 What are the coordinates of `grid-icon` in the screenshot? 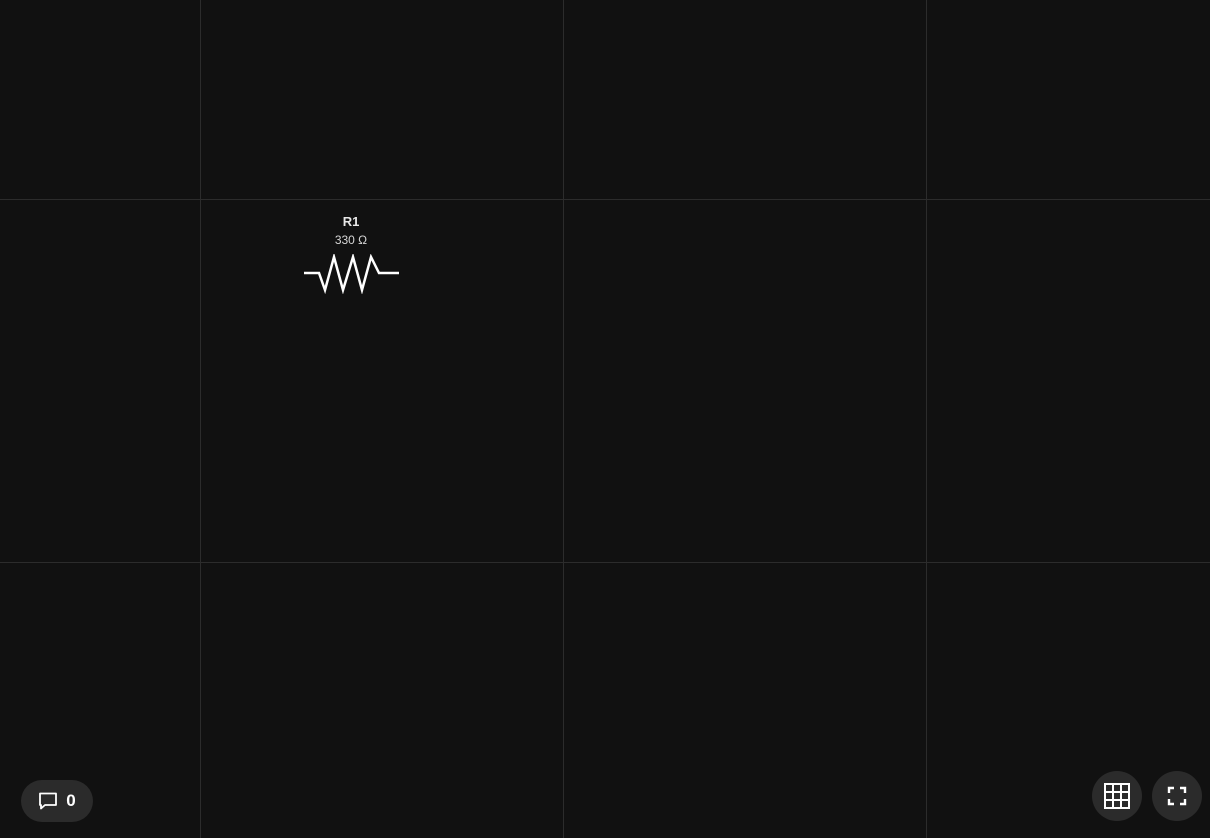 It's located at (1117, 796).